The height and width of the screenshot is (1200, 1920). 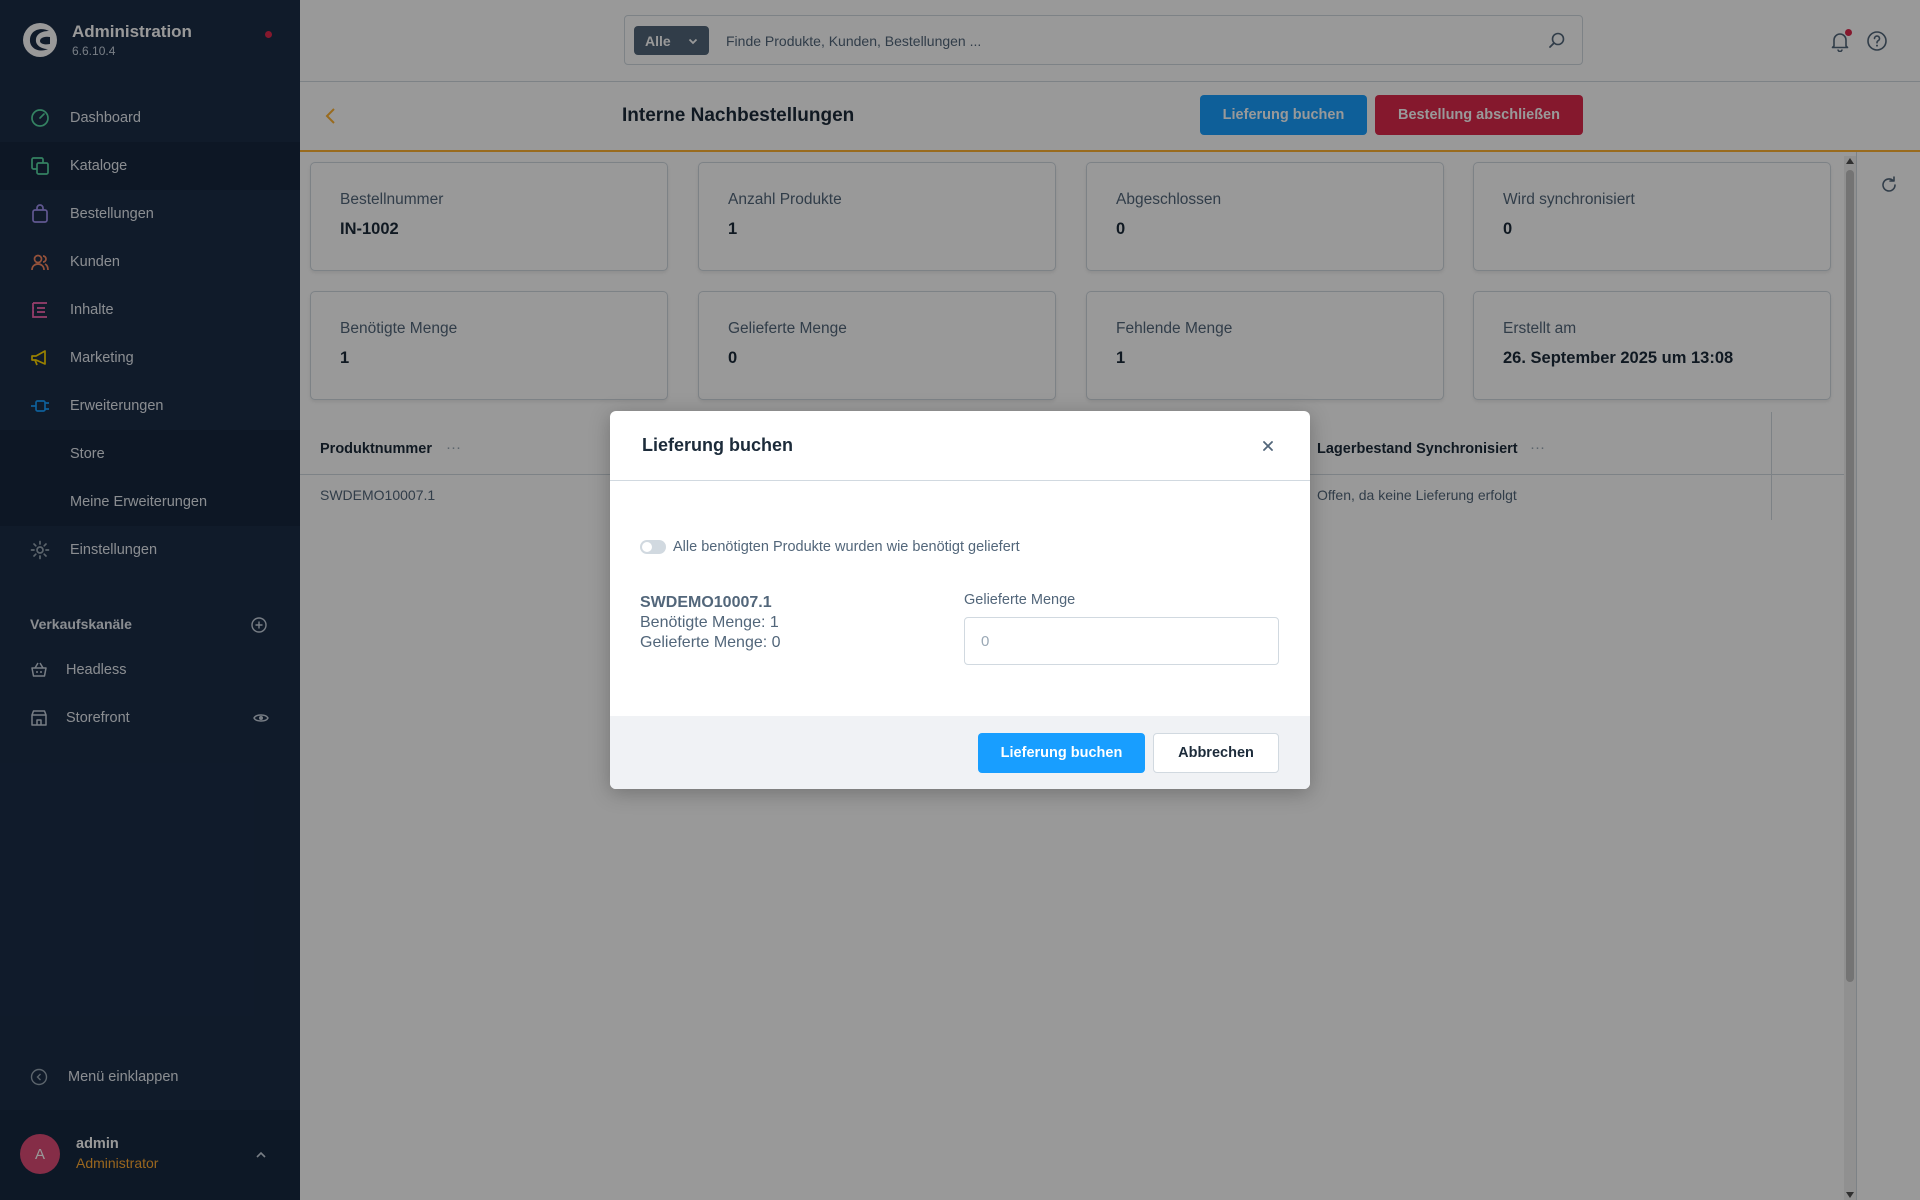 I want to click on modal-header: Lieferung buchen, so click(x=960, y=446).